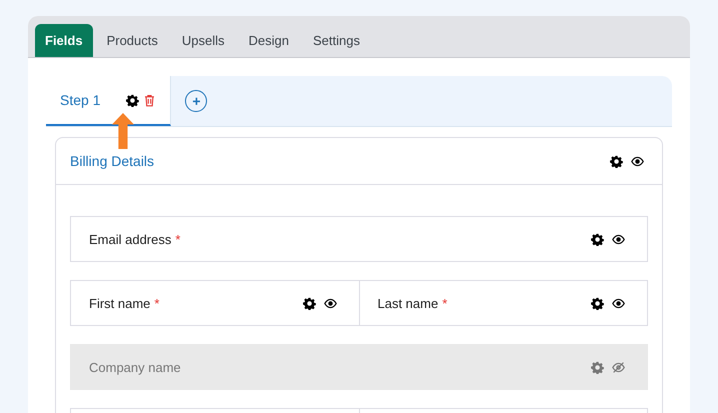  Describe the element at coordinates (130, 239) in the screenshot. I see `field-label: Email address` at that location.